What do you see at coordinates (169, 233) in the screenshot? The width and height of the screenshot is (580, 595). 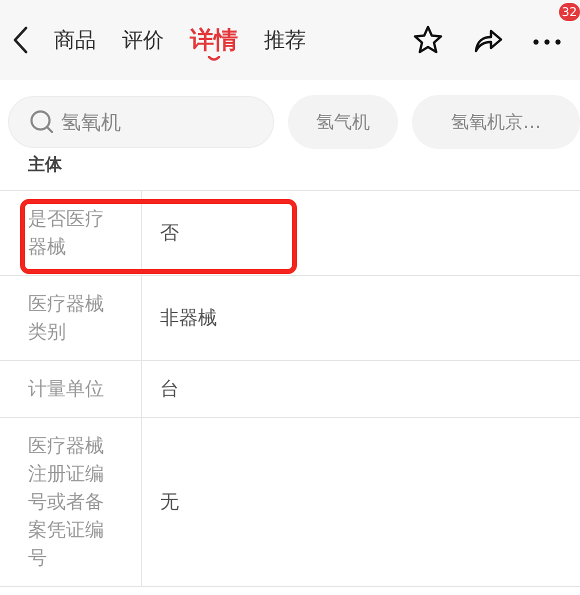 I see `table-cell-text: 否` at bounding box center [169, 233].